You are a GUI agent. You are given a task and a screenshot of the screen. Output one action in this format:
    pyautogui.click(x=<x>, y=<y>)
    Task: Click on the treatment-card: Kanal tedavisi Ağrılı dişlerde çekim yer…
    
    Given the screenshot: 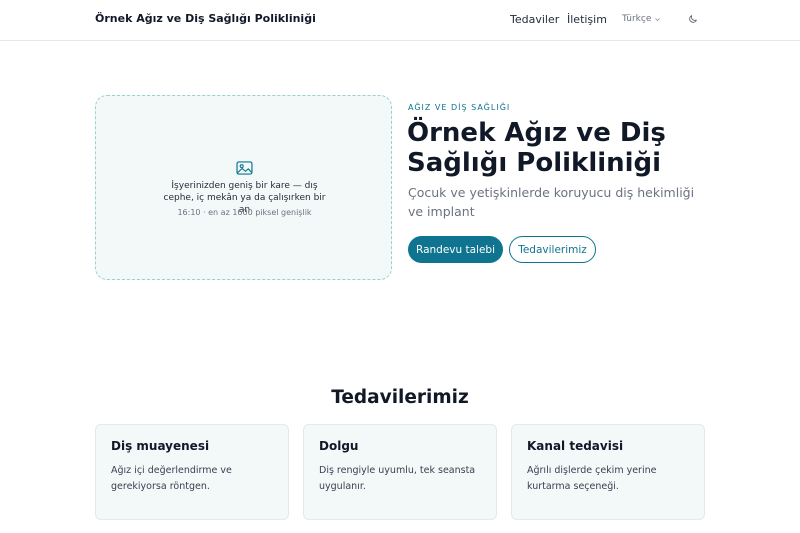 What is the action you would take?
    pyautogui.click(x=608, y=472)
    